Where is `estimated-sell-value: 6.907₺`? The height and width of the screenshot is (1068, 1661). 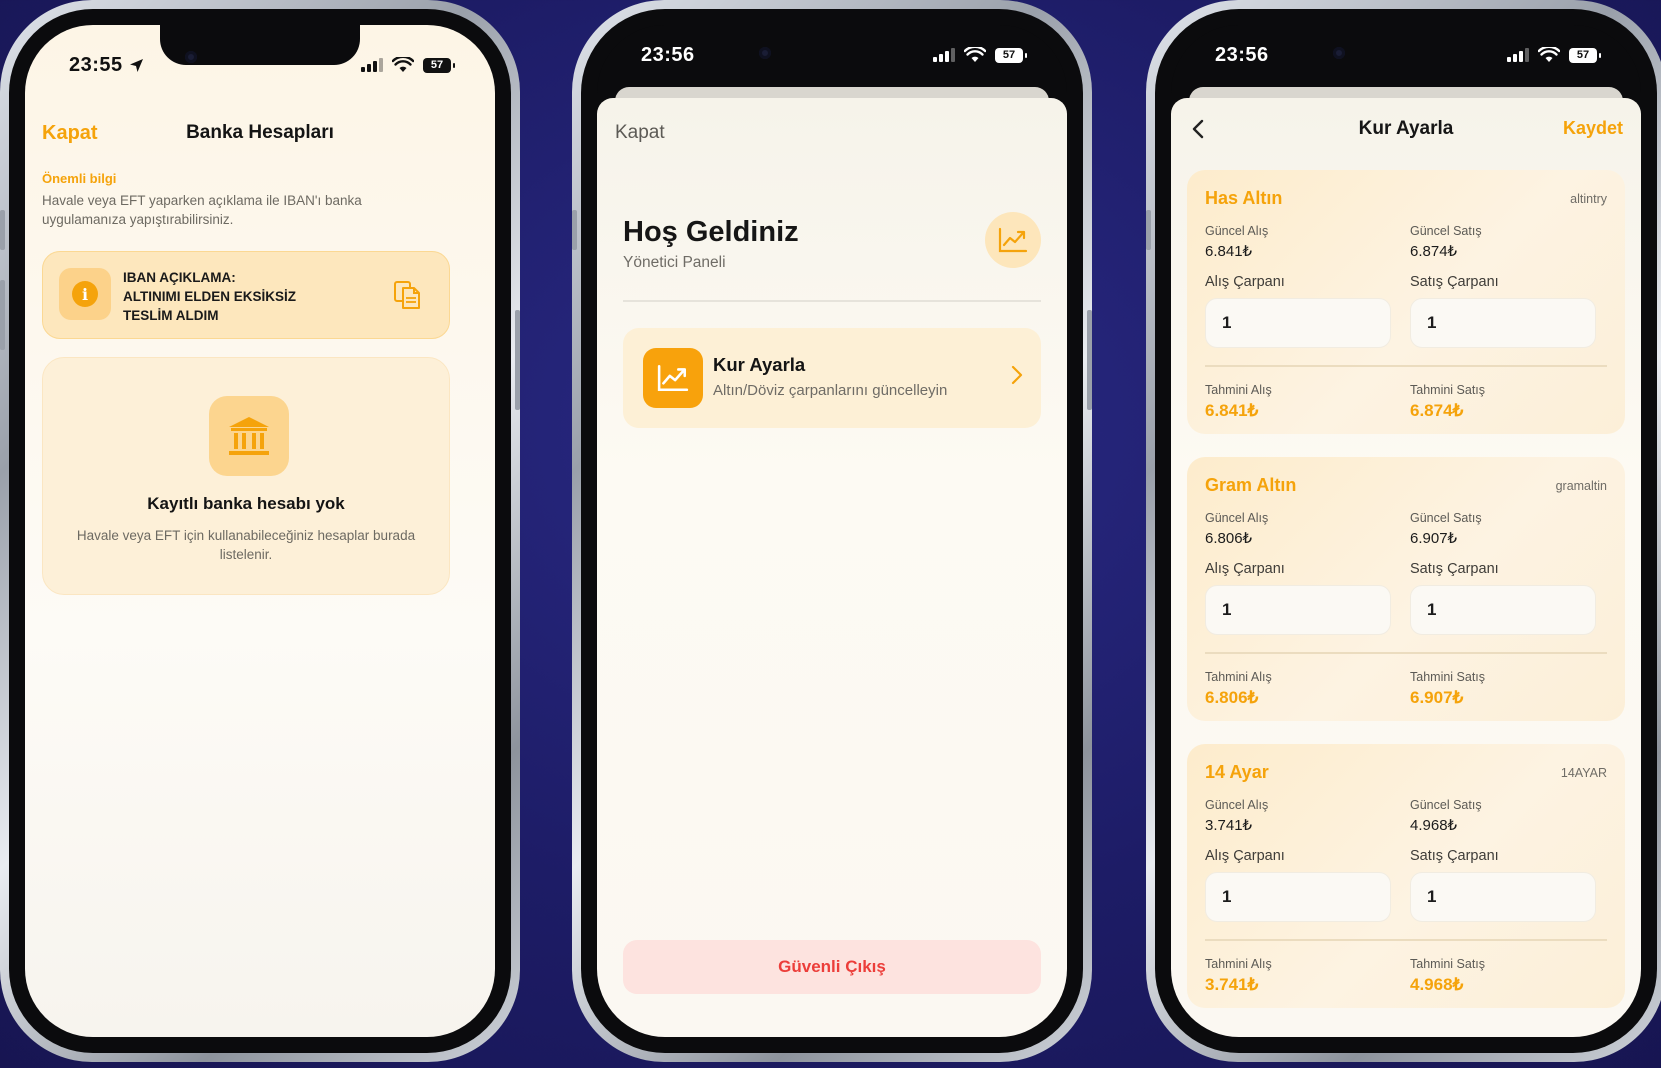
estimated-sell-value: 6.907₺ is located at coordinates (1437, 697).